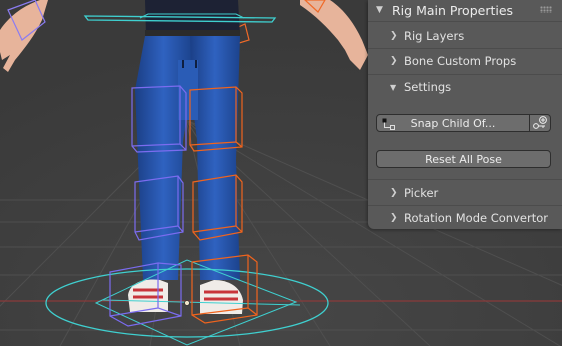 The image size is (562, 346). I want to click on section-rotation-mode-convertor: ❯ Rotation Mode Convertor, so click(465, 218).